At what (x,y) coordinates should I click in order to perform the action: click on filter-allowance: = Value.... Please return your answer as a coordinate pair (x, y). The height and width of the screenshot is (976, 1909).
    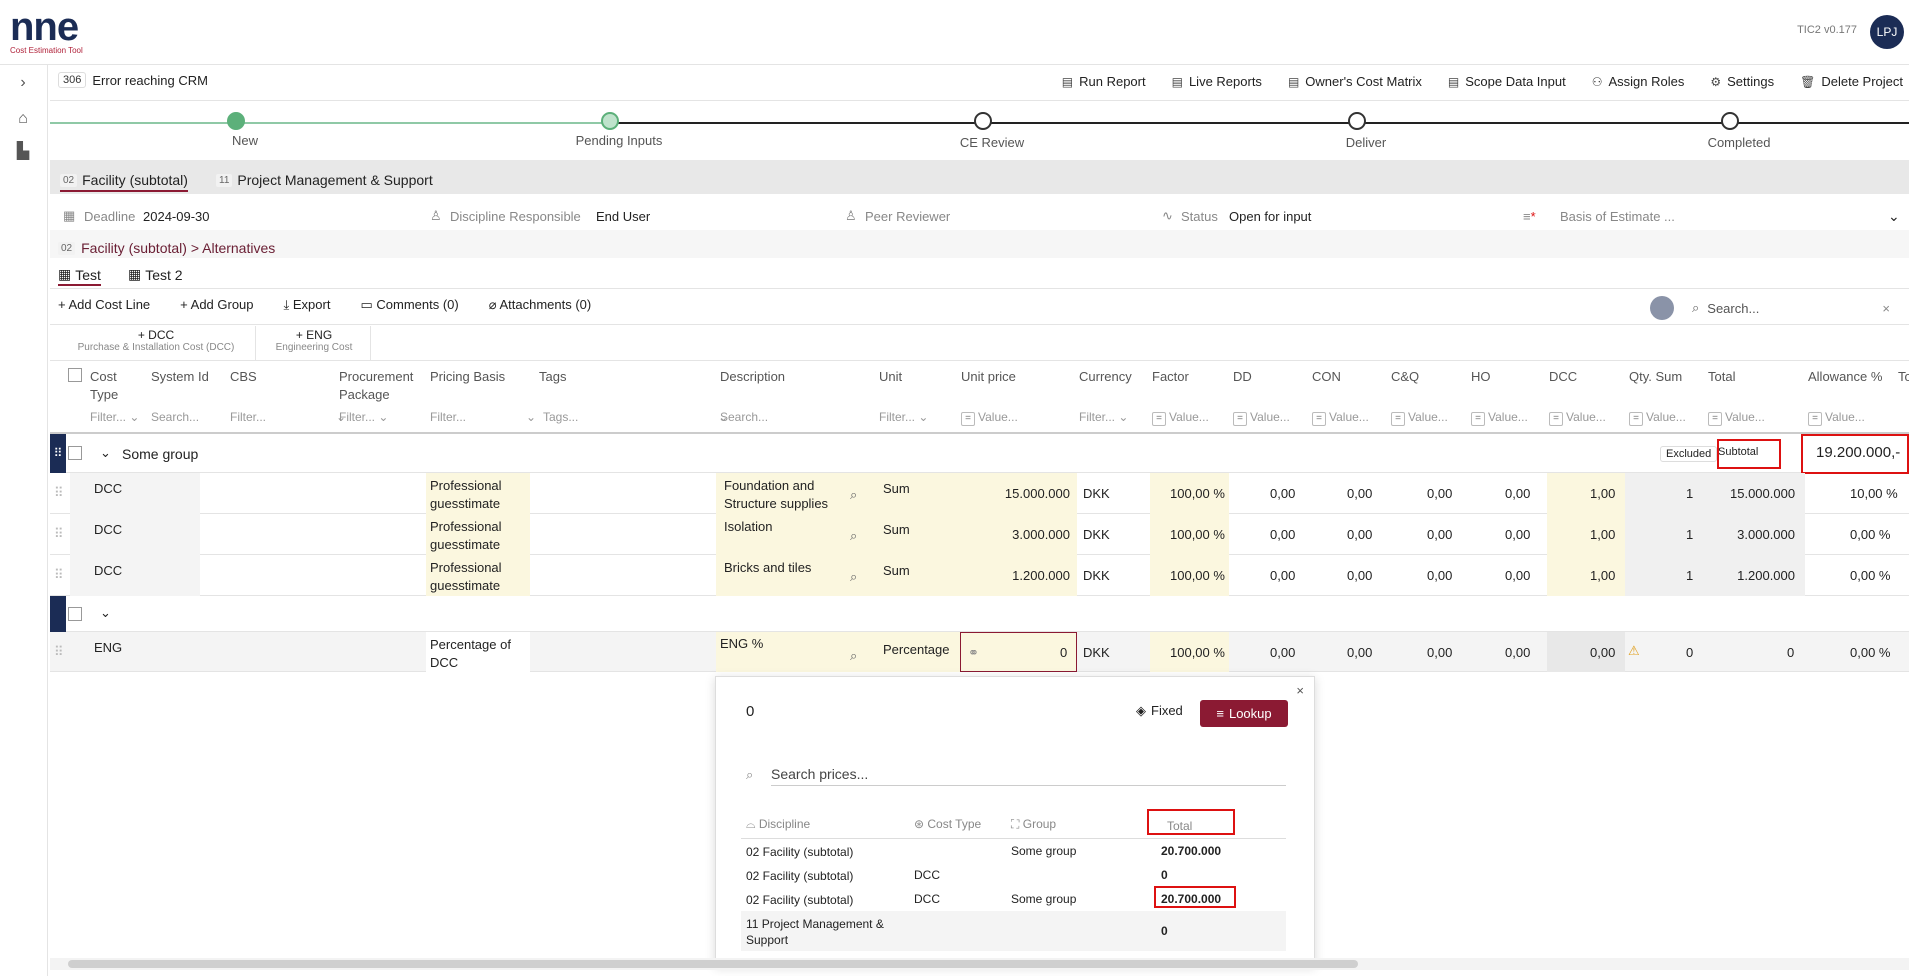
    Looking at the image, I should click on (1836, 418).